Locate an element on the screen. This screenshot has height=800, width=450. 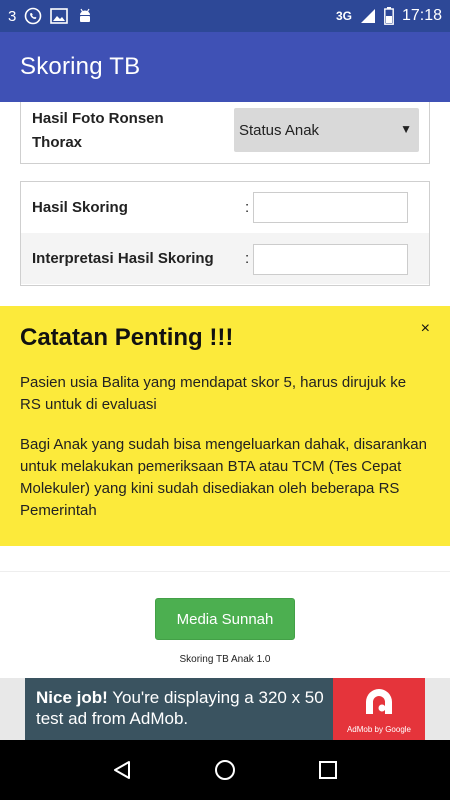
status-bar: 3 3G 17:18 is located at coordinates (225, 16).